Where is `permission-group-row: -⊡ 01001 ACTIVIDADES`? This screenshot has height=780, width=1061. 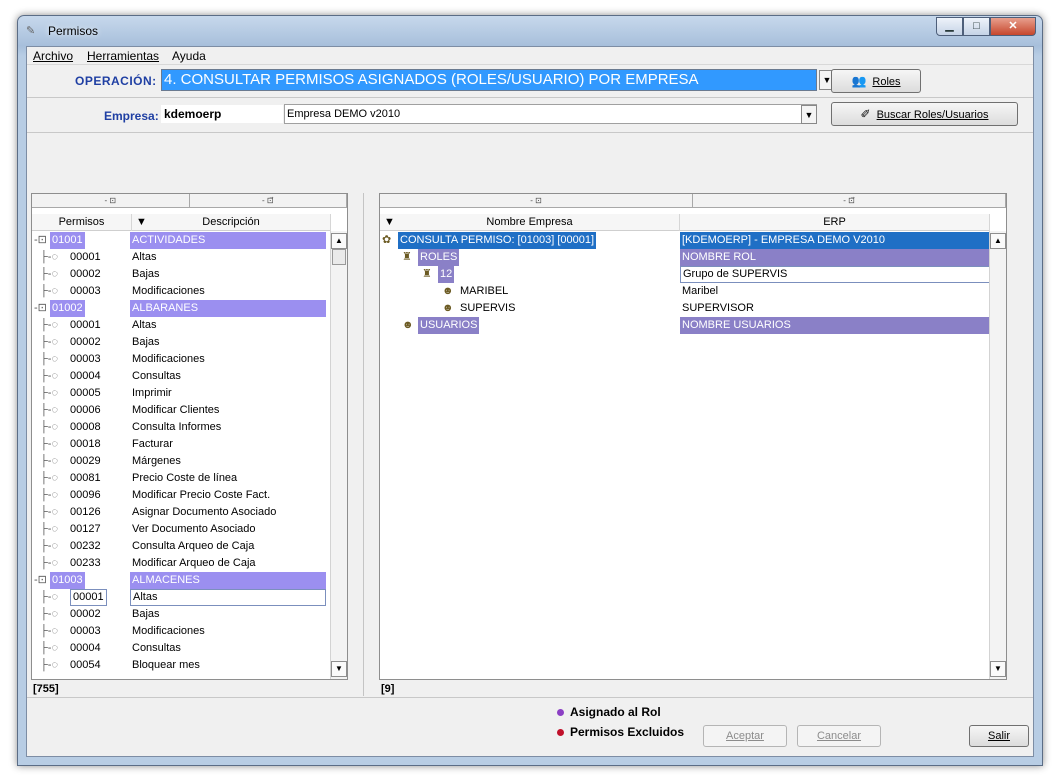
permission-group-row: -⊡ 01001 ACTIVIDADES is located at coordinates (181, 240).